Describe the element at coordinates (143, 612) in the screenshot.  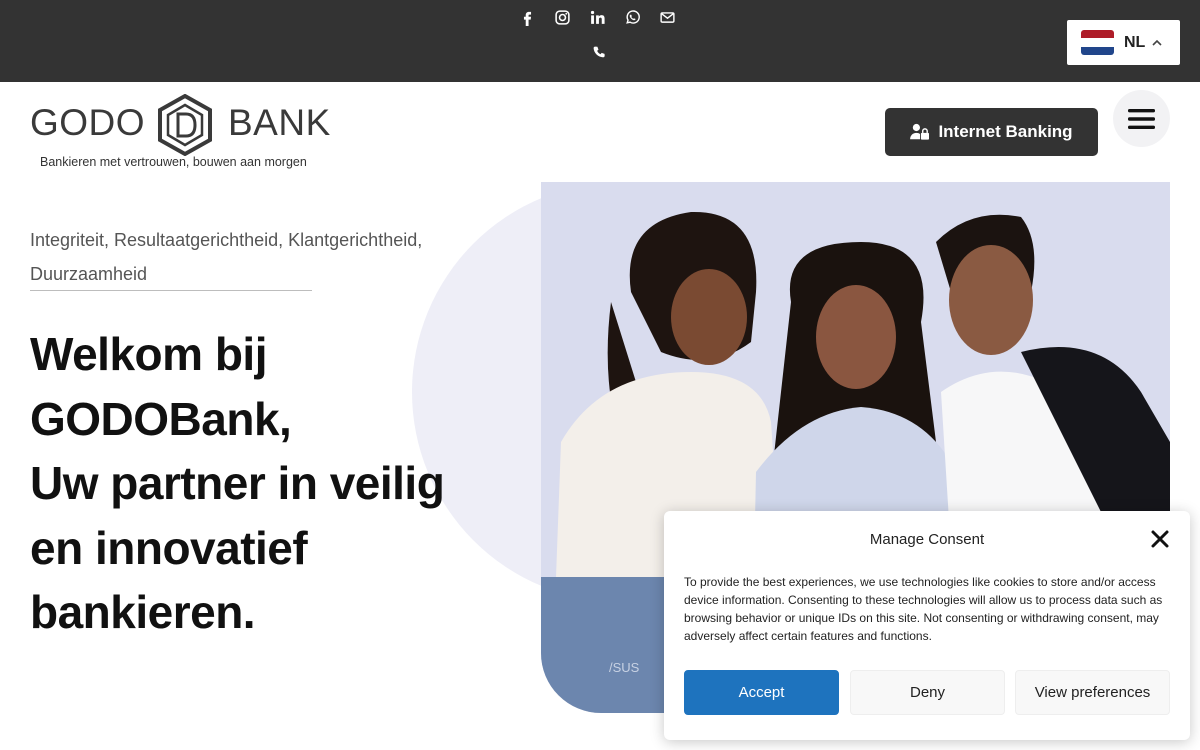
I see `headline-line: bankieren.` at that location.